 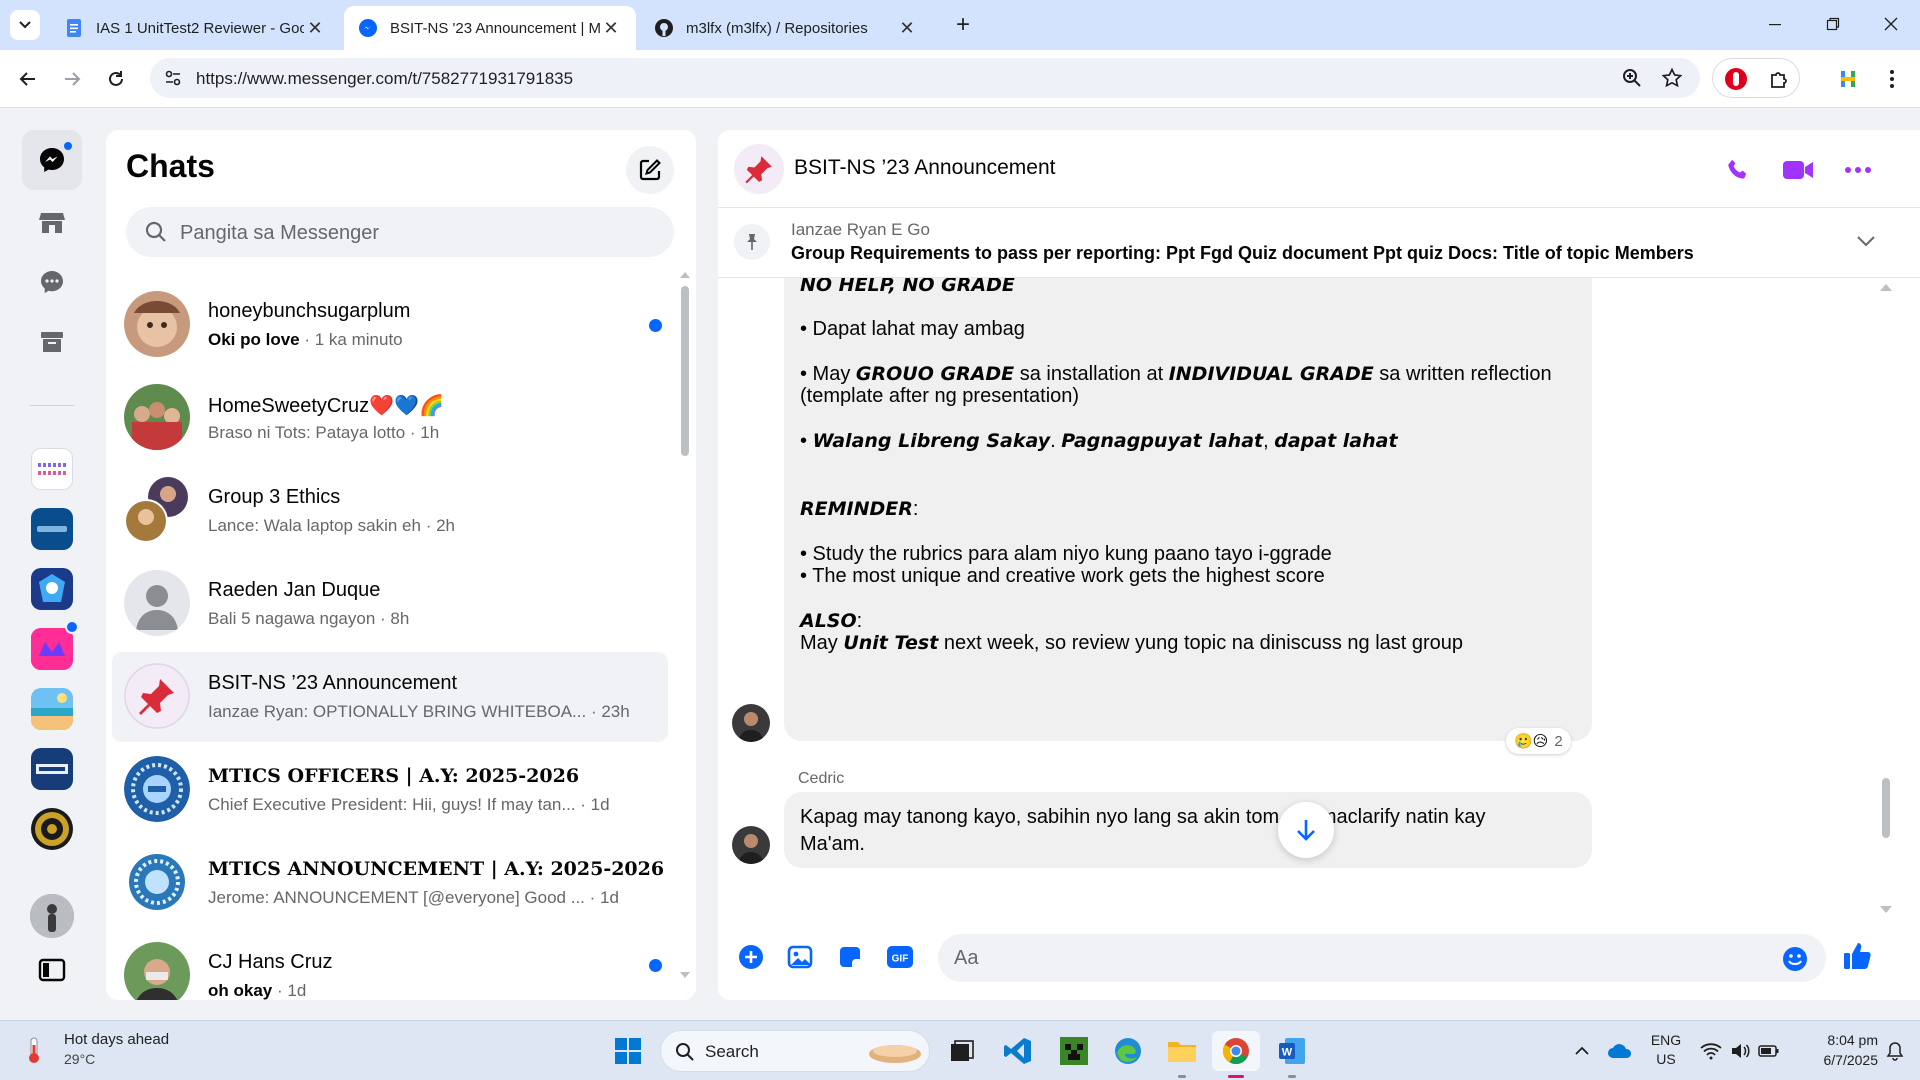 I want to click on chevron-down-icon, so click(x=1866, y=241).